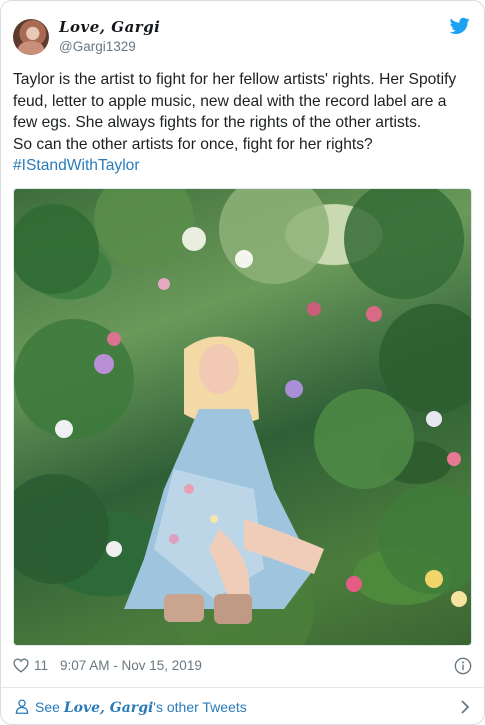 The width and height of the screenshot is (485, 725). What do you see at coordinates (41, 665) in the screenshot?
I see `like-count: 11` at bounding box center [41, 665].